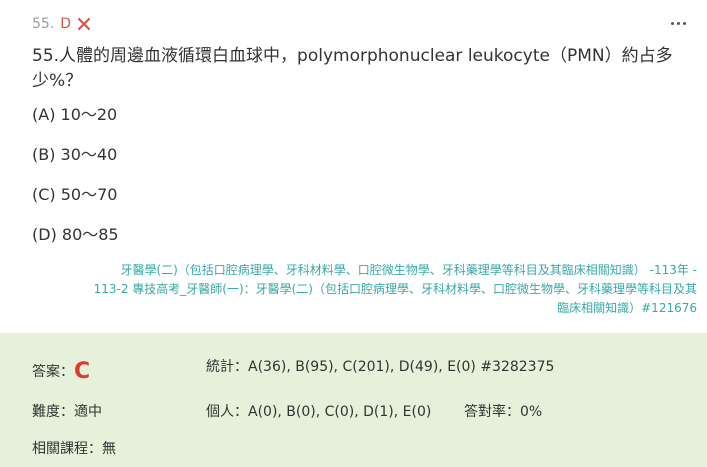  I want to click on question-header: 55. D, so click(61, 24).